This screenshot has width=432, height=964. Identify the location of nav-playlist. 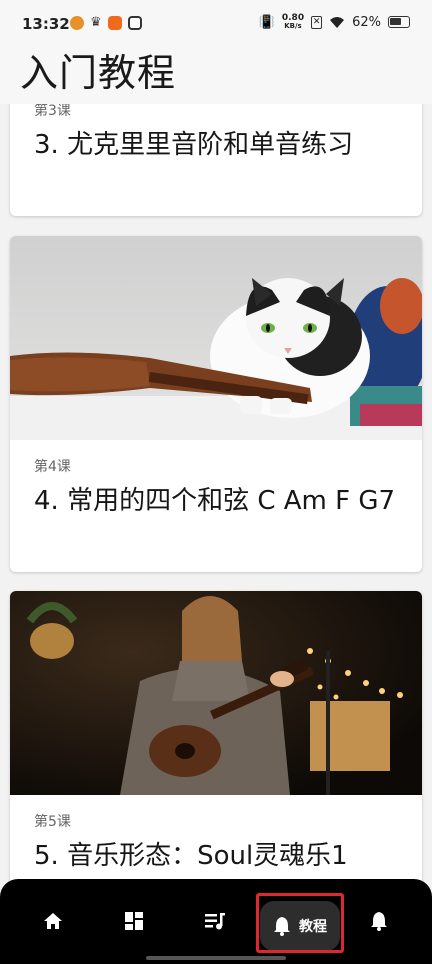
(215, 921).